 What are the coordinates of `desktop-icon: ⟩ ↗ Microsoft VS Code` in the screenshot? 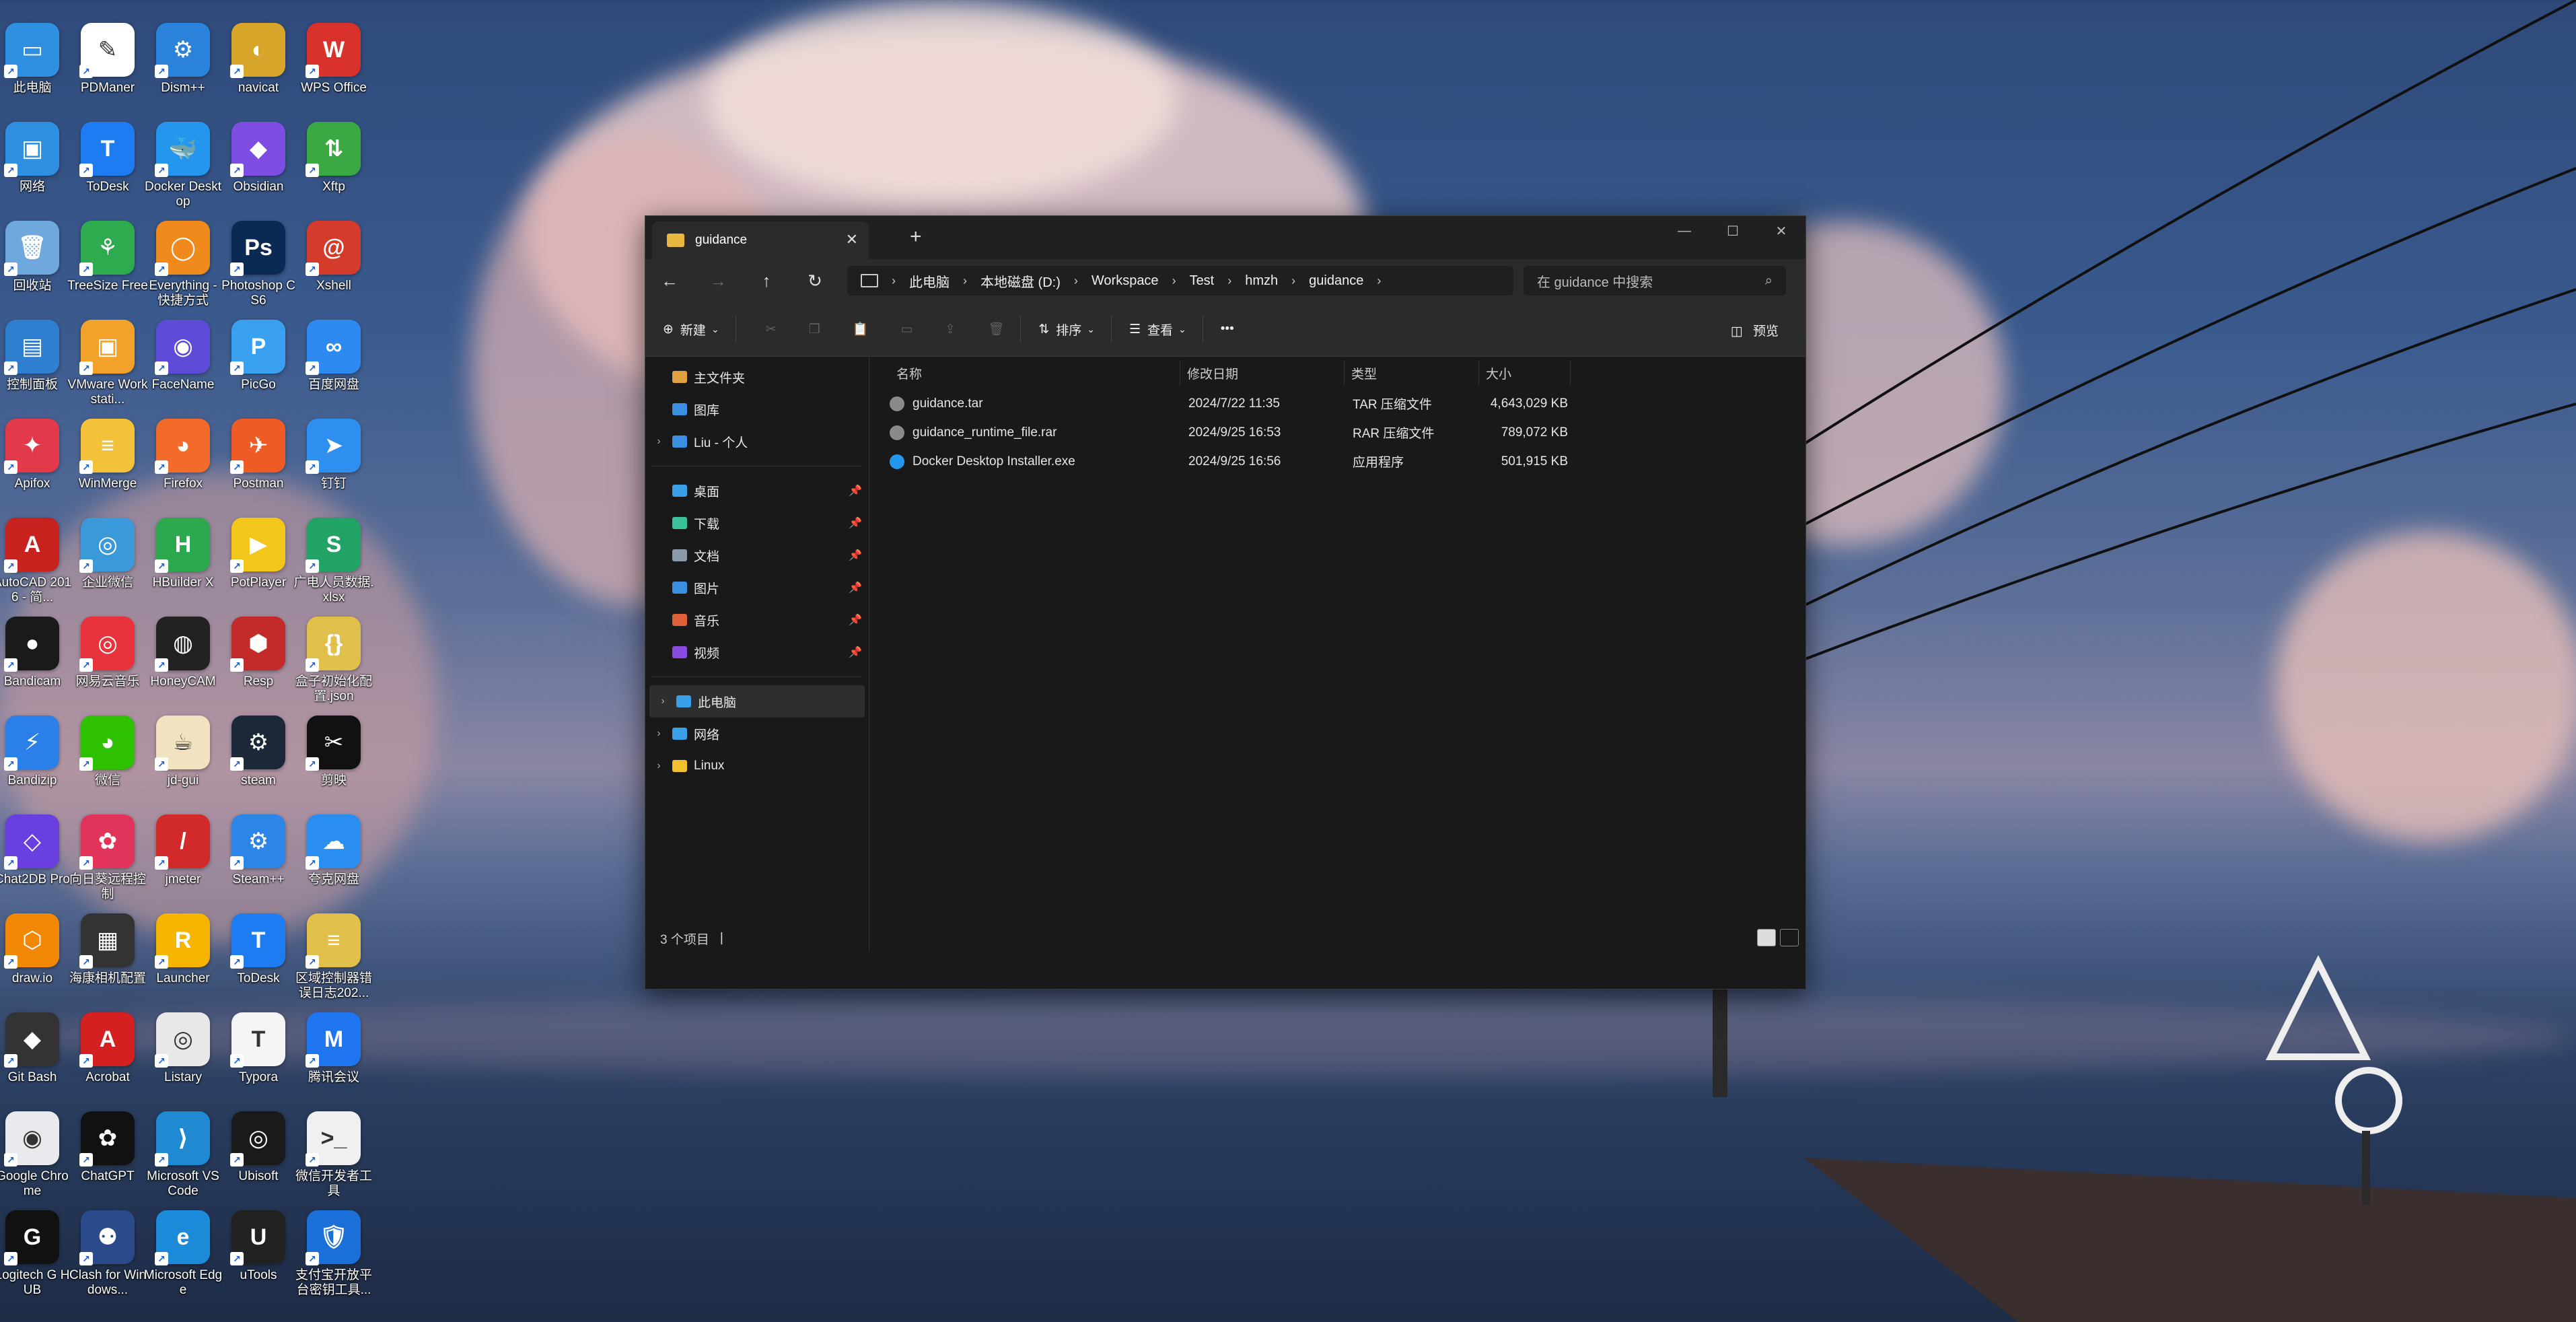 It's located at (183, 1155).